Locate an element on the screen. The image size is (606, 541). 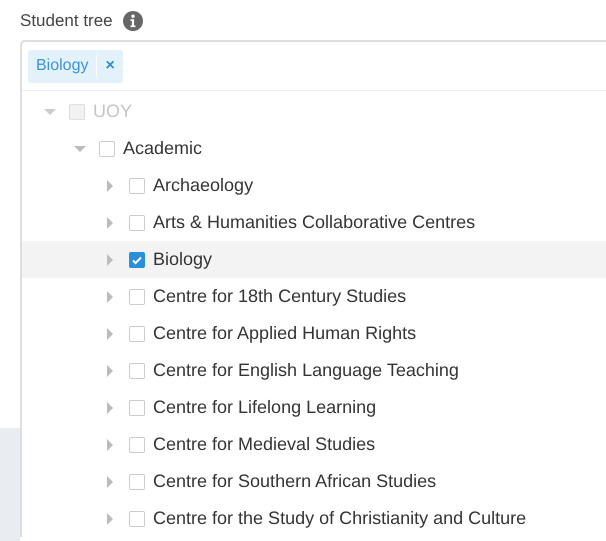
tree-item-label: Centre for Applied Human Rights is located at coordinates (284, 333).